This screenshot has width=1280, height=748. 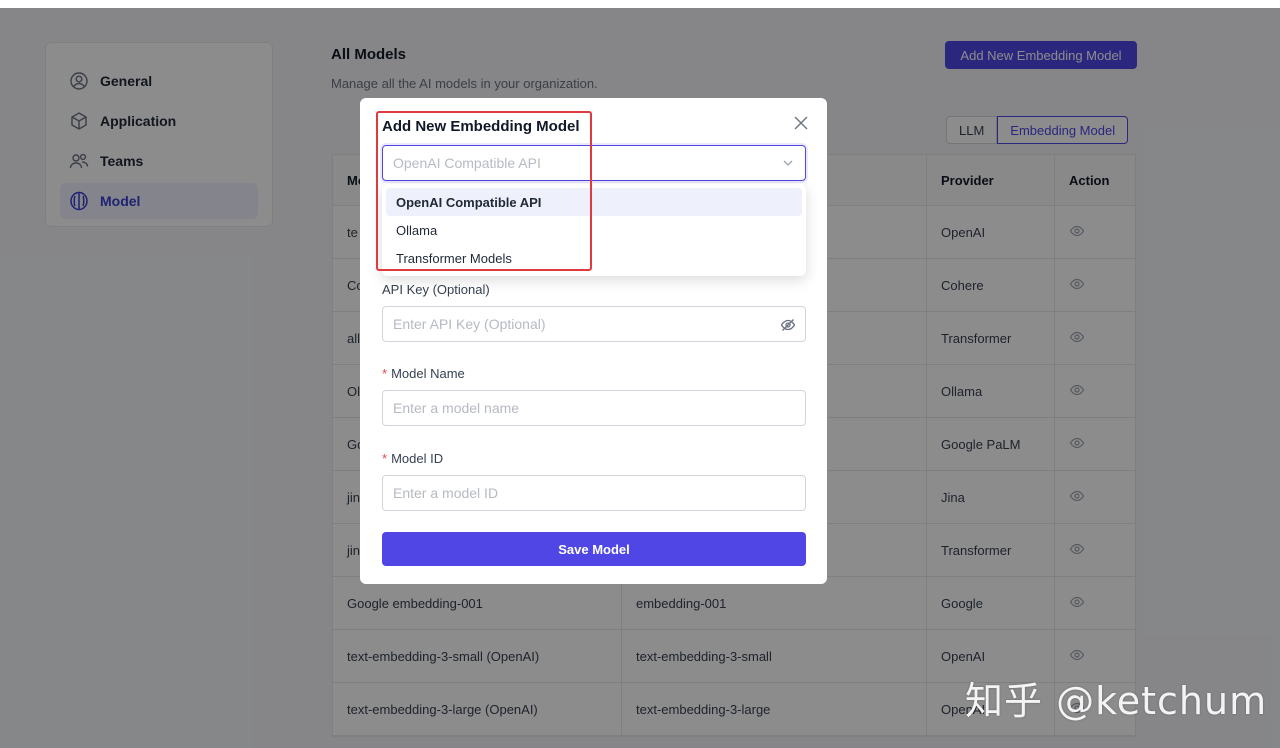 What do you see at coordinates (436, 289) in the screenshot?
I see `api-key-label: API Key (Optional)` at bounding box center [436, 289].